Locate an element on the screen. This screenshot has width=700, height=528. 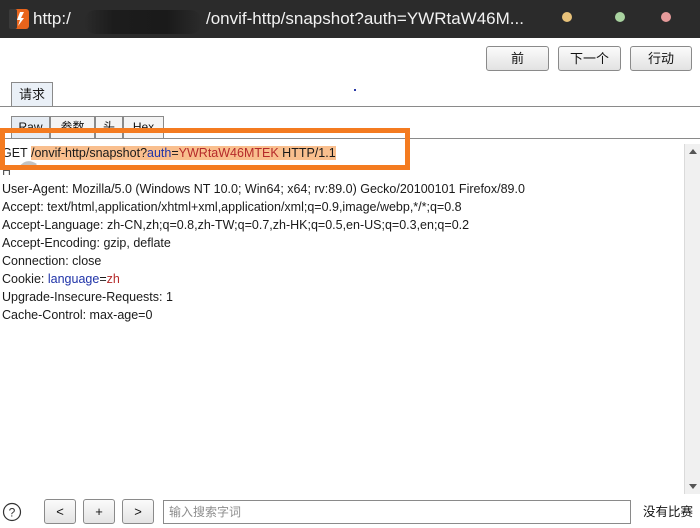
burp-app-icon is located at coordinates (19, 19).